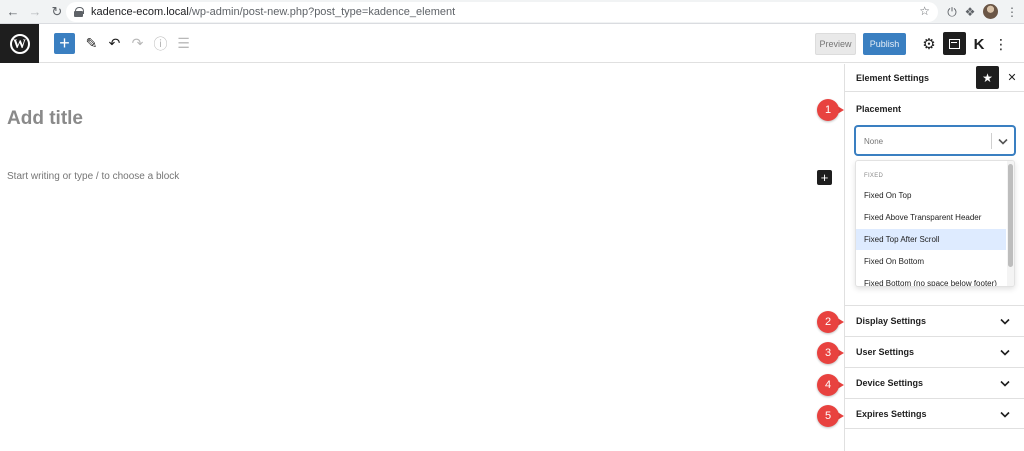  What do you see at coordinates (931, 261) in the screenshot?
I see `dropdown-option: Fixed On Bottom` at bounding box center [931, 261].